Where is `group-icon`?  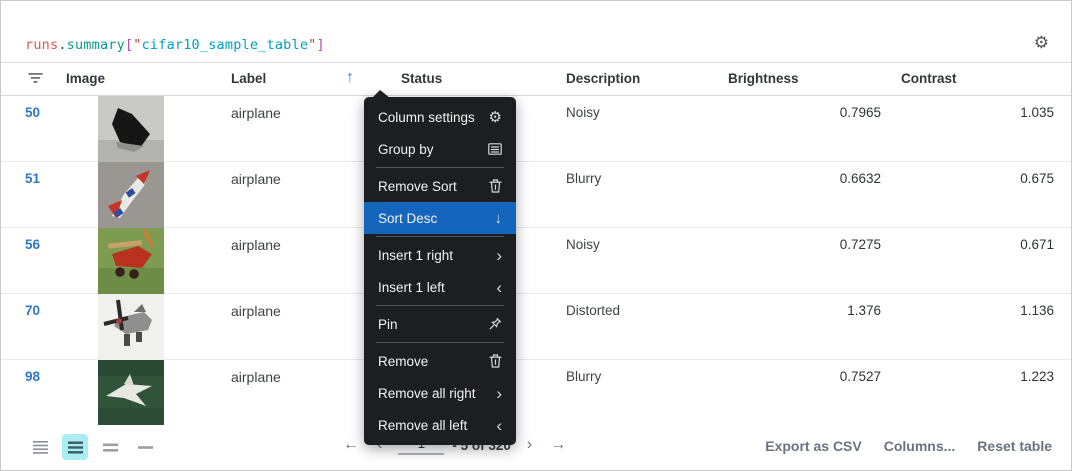
group-icon is located at coordinates (495, 149).